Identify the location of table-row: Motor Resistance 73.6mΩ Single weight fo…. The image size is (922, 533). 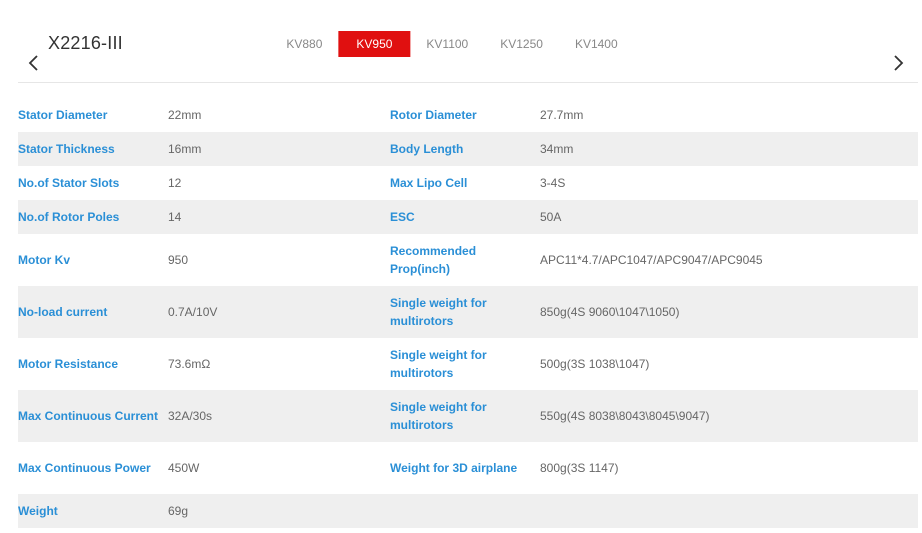
(468, 364).